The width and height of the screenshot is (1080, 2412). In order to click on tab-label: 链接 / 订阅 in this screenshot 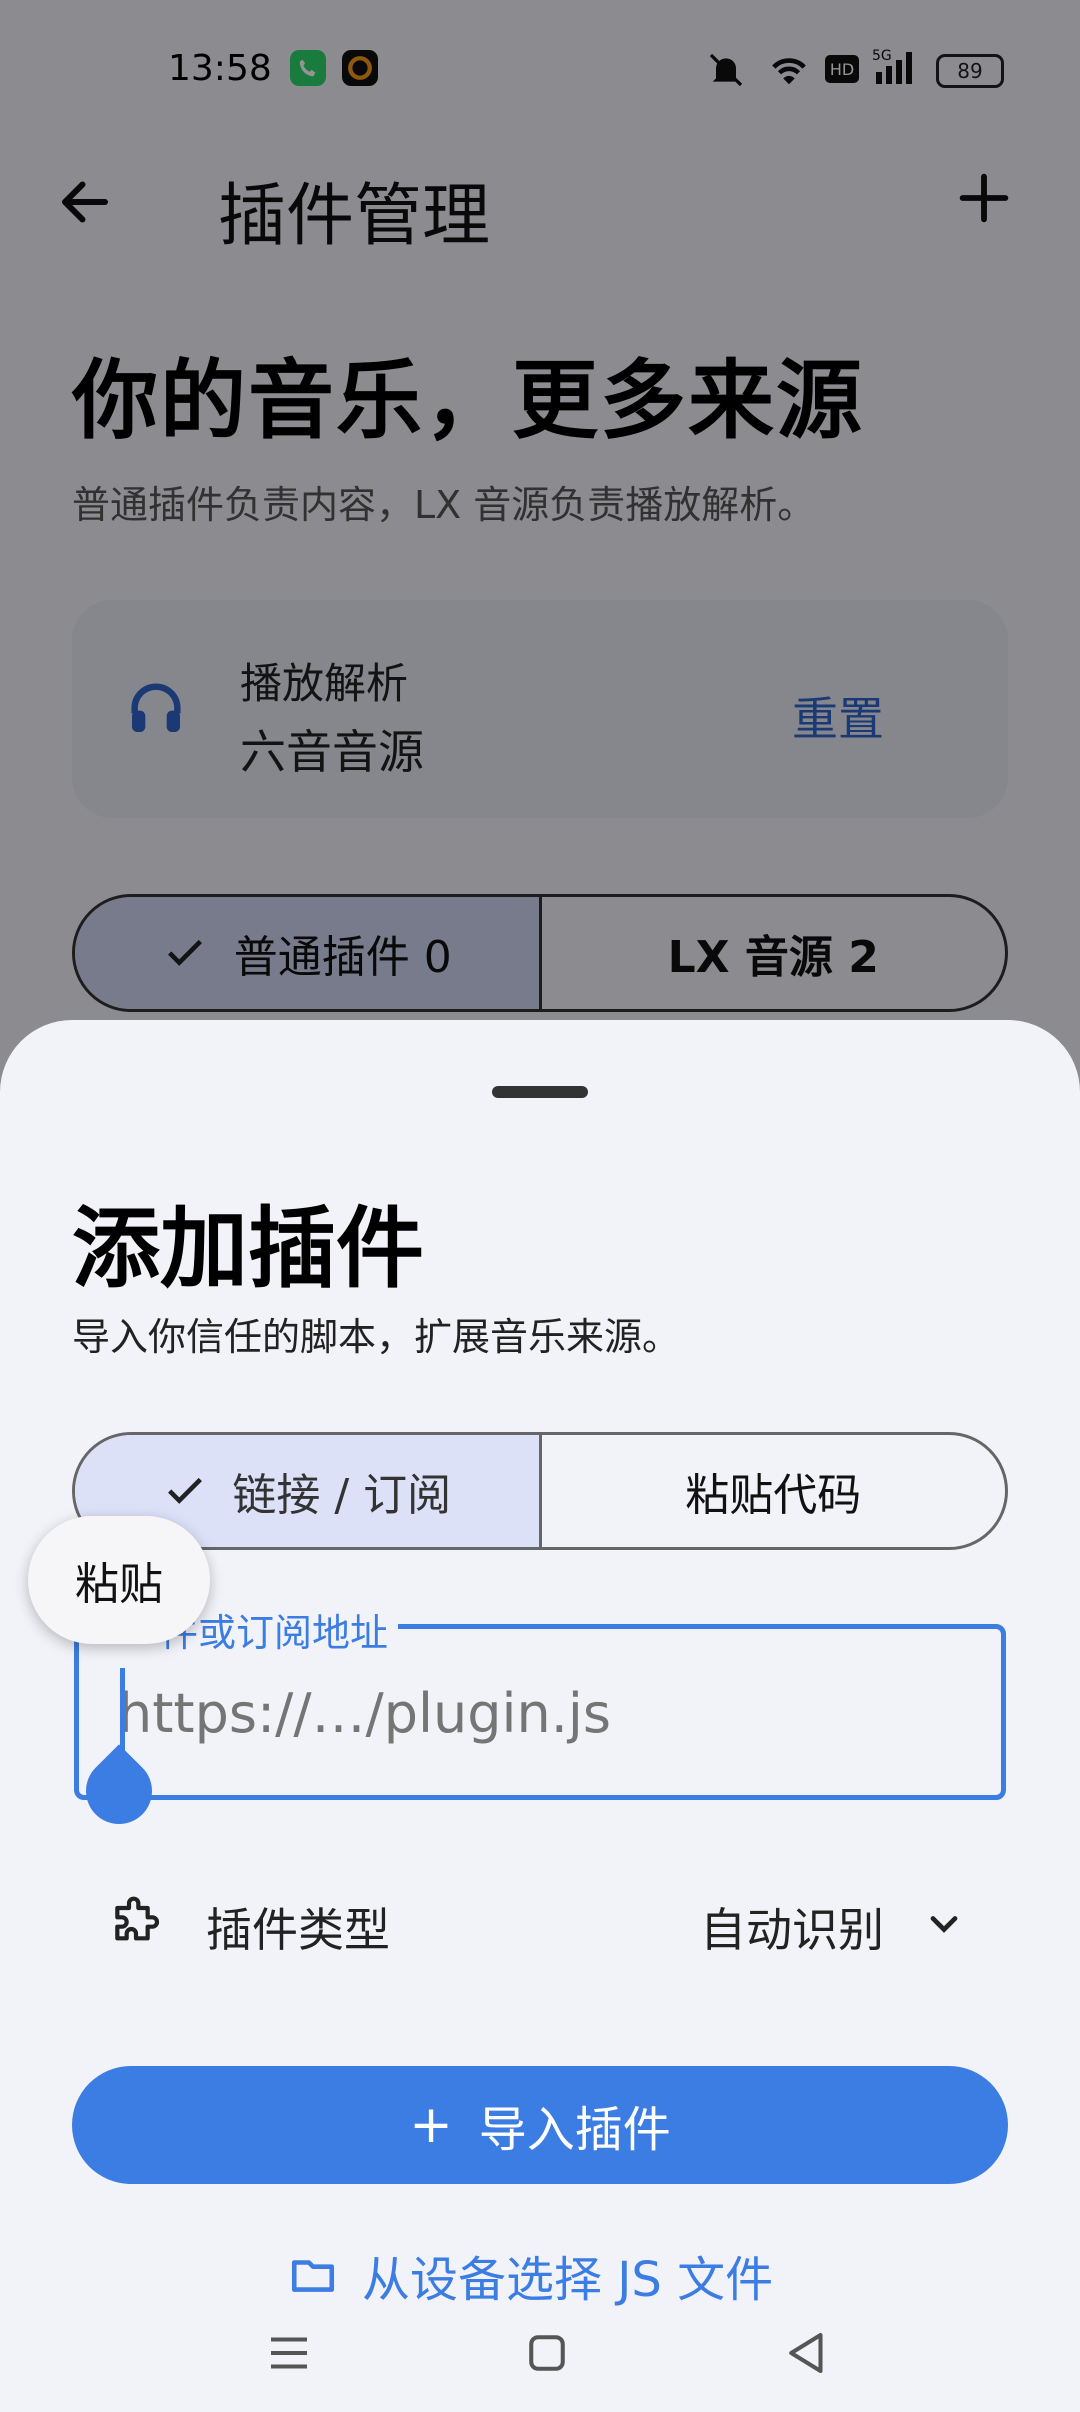, I will do `click(342, 1495)`.